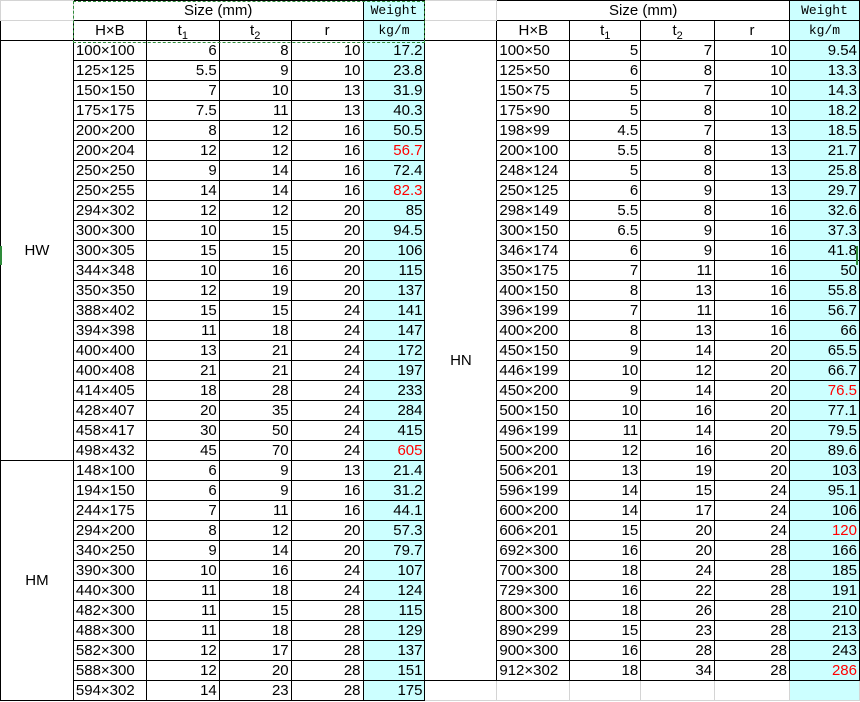 The width and height of the screenshot is (860, 702). What do you see at coordinates (327, 30) in the screenshot?
I see `col-r-header: r` at bounding box center [327, 30].